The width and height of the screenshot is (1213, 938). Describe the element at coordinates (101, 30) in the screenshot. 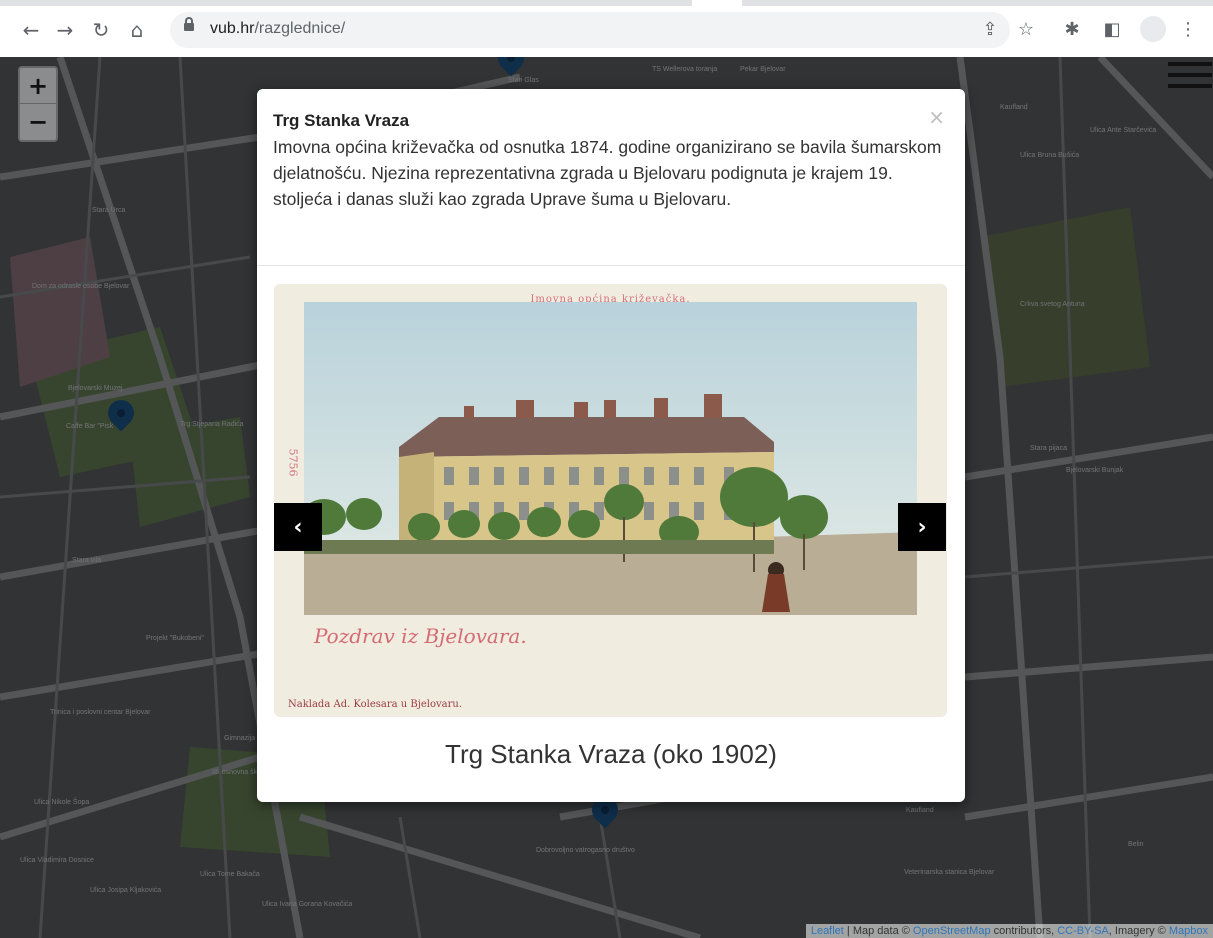

I see `reload-icon: ↻` at that location.